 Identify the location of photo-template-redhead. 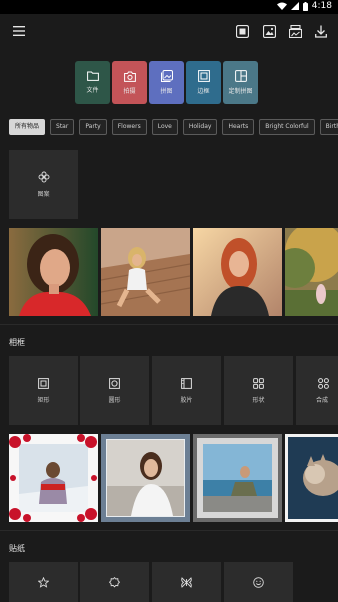
(237, 272).